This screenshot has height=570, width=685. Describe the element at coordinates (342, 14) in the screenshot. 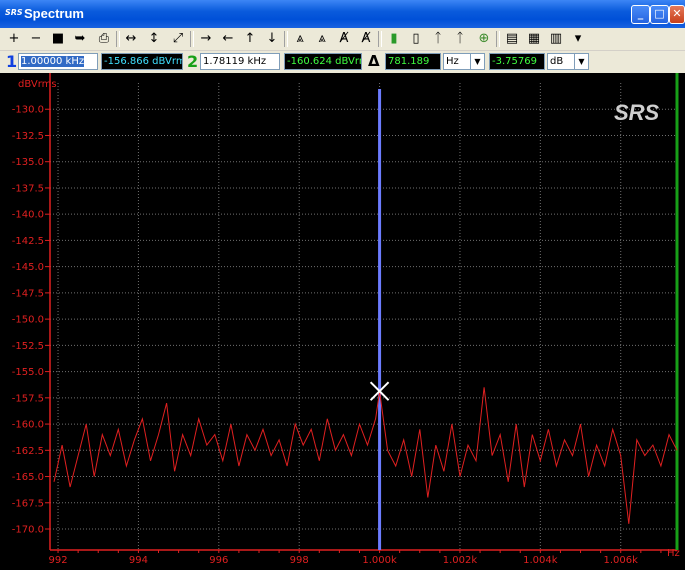

I see `title-bar: SRS Spectrum _ □ ✕` at that location.